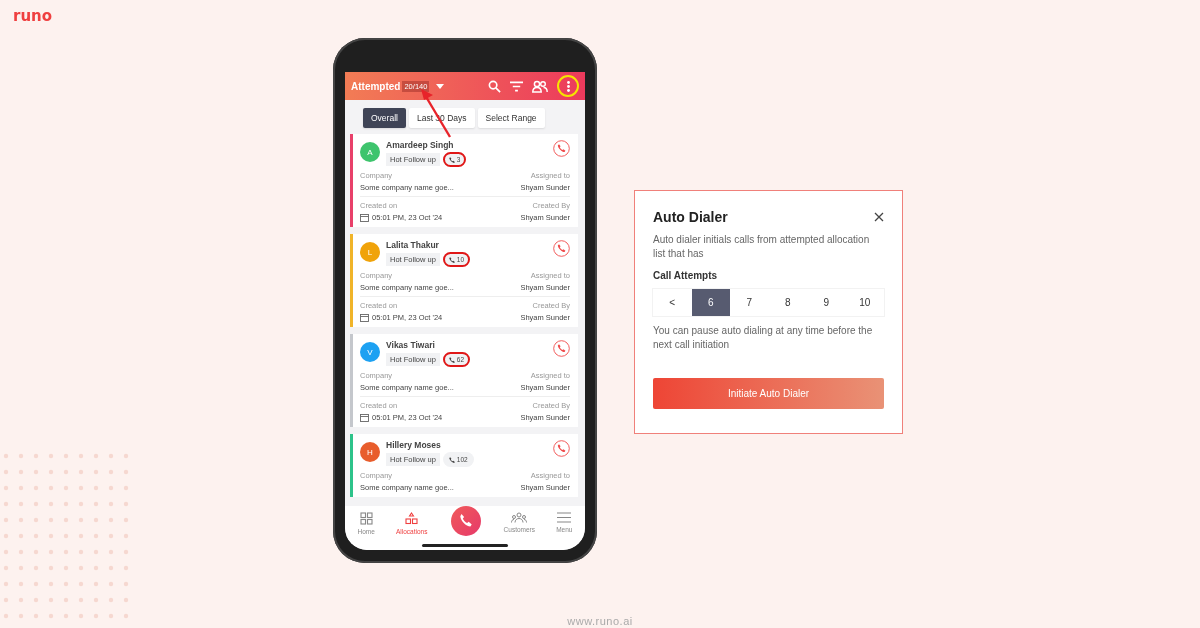 This screenshot has height=628, width=1200. Describe the element at coordinates (511, 118) in the screenshot. I see `filter-tab: Select Range` at that location.